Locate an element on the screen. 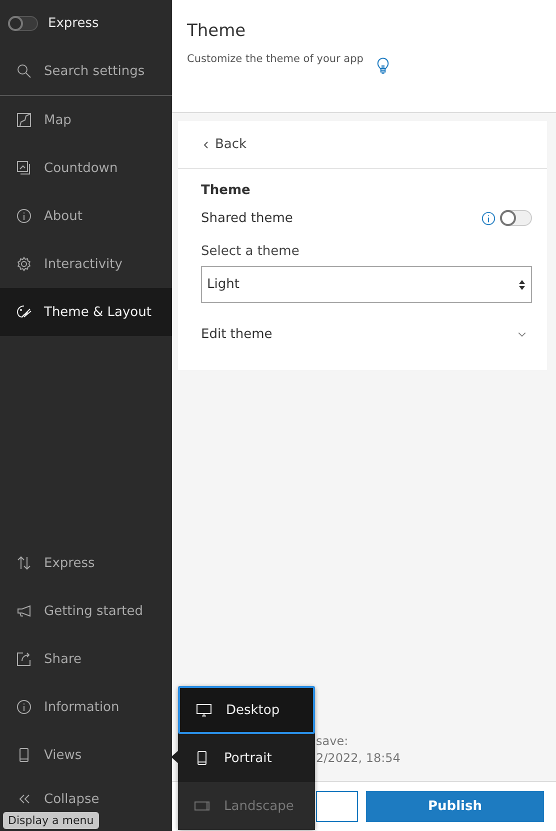 The height and width of the screenshot is (831, 556). setting-label: Shared theme is located at coordinates (247, 218).